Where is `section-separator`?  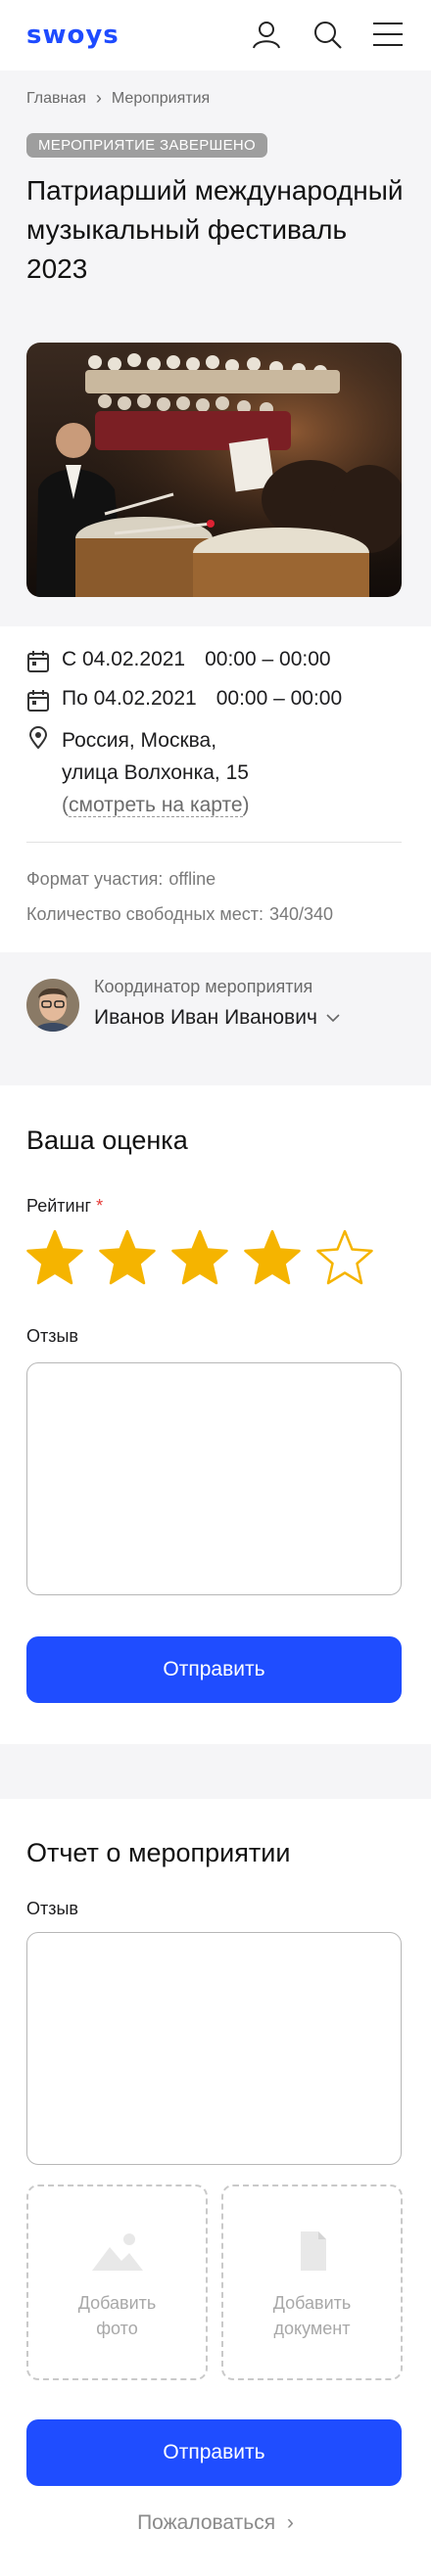 section-separator is located at coordinates (216, 1771).